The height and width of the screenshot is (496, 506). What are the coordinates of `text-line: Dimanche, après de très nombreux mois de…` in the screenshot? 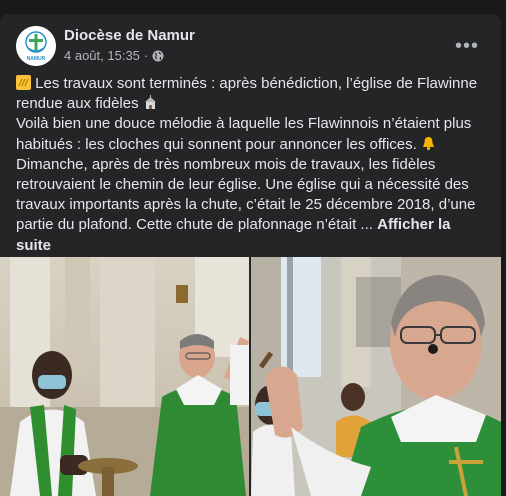 It's located at (226, 164).